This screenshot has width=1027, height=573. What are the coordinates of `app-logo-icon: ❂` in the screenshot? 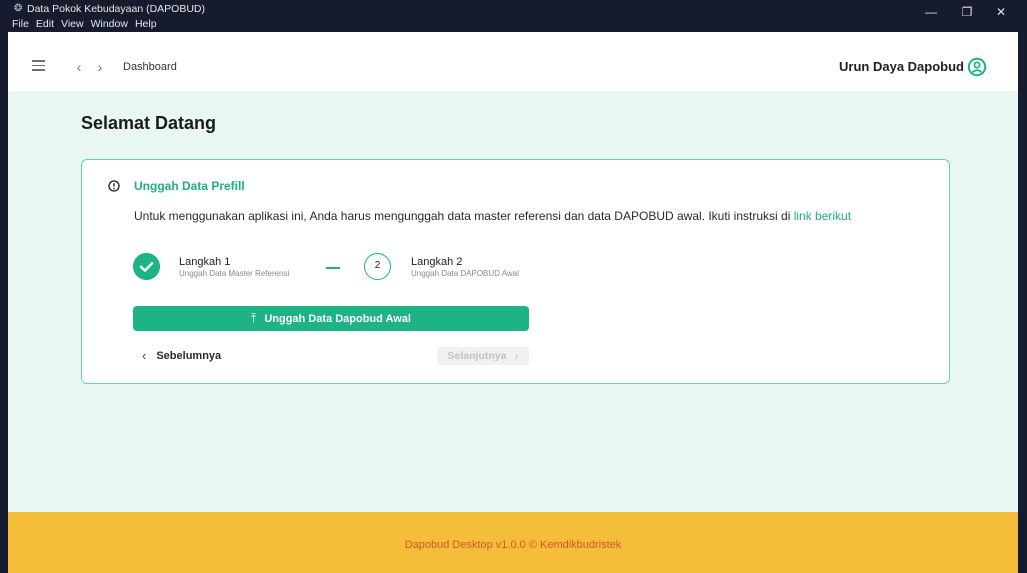 It's located at (18, 8).